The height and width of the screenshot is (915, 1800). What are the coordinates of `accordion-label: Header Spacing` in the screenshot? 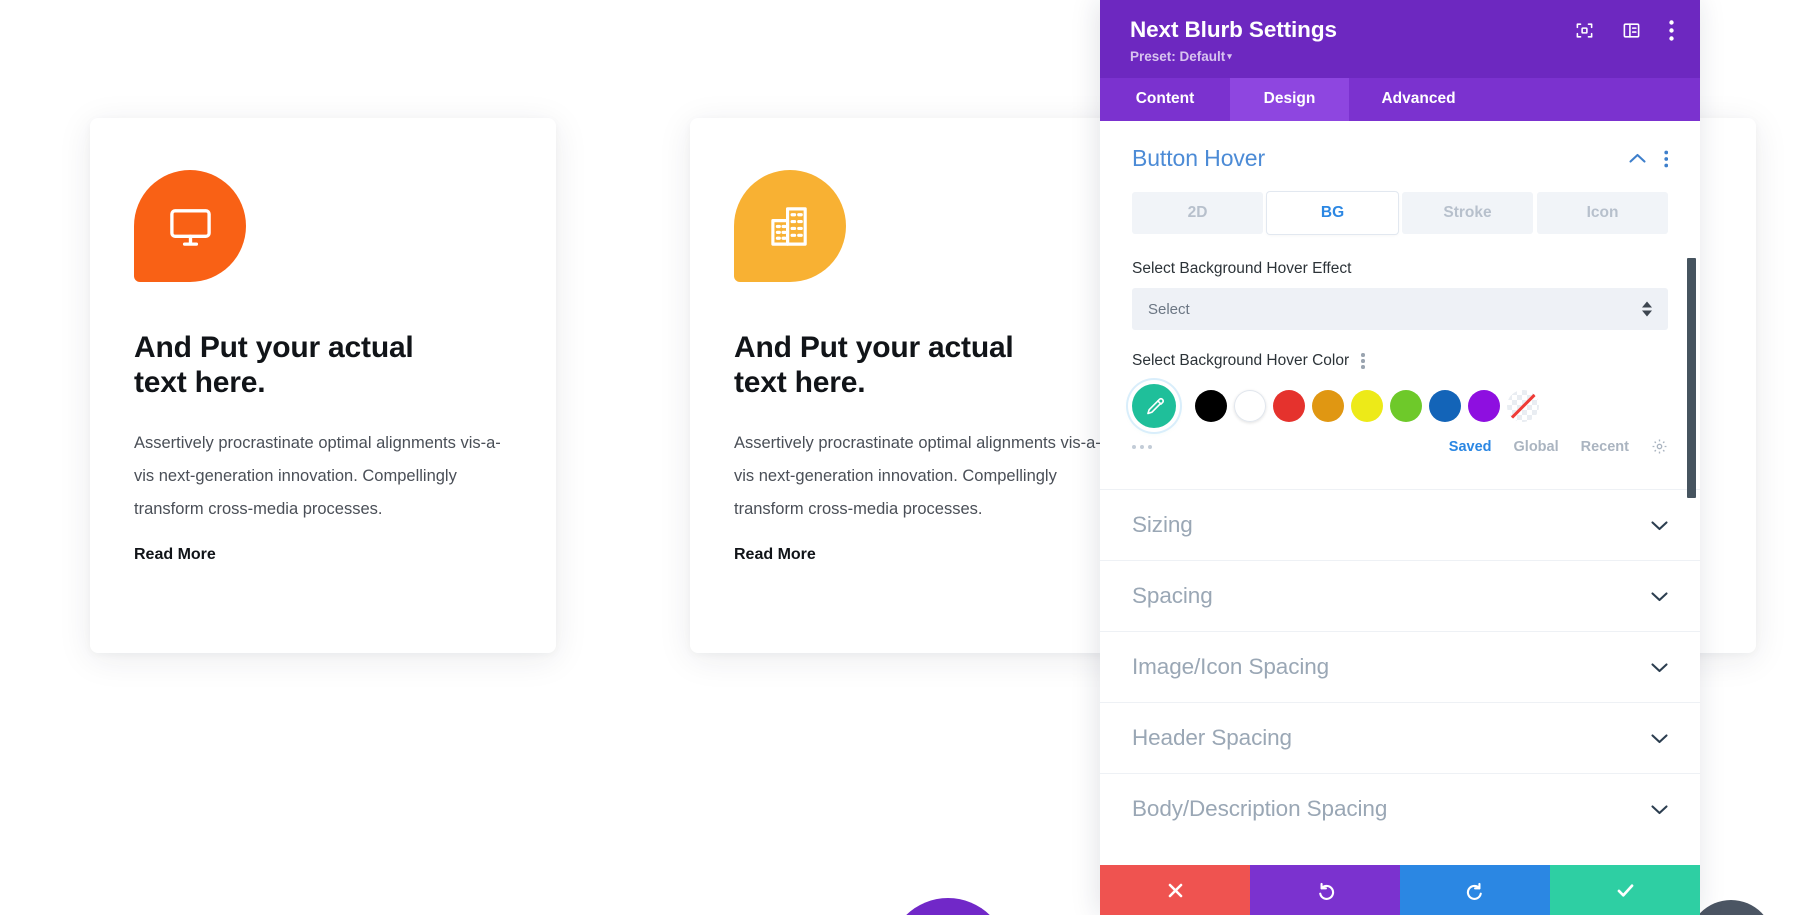 It's located at (1212, 738).